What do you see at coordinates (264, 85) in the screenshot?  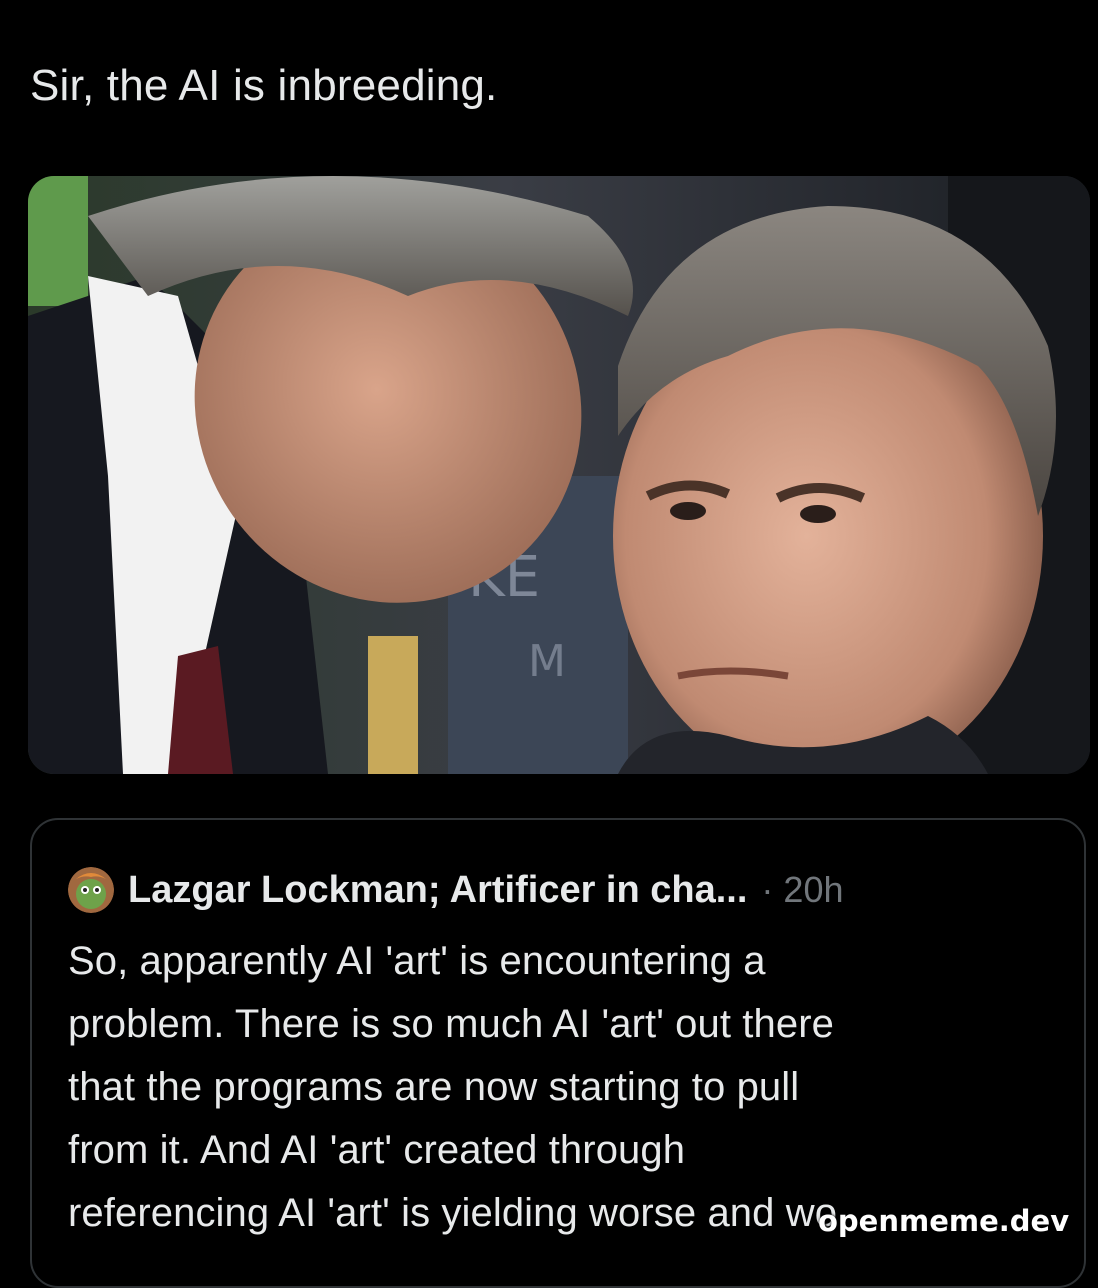 I see `post-text: Sir, the AI is inbreeding.` at bounding box center [264, 85].